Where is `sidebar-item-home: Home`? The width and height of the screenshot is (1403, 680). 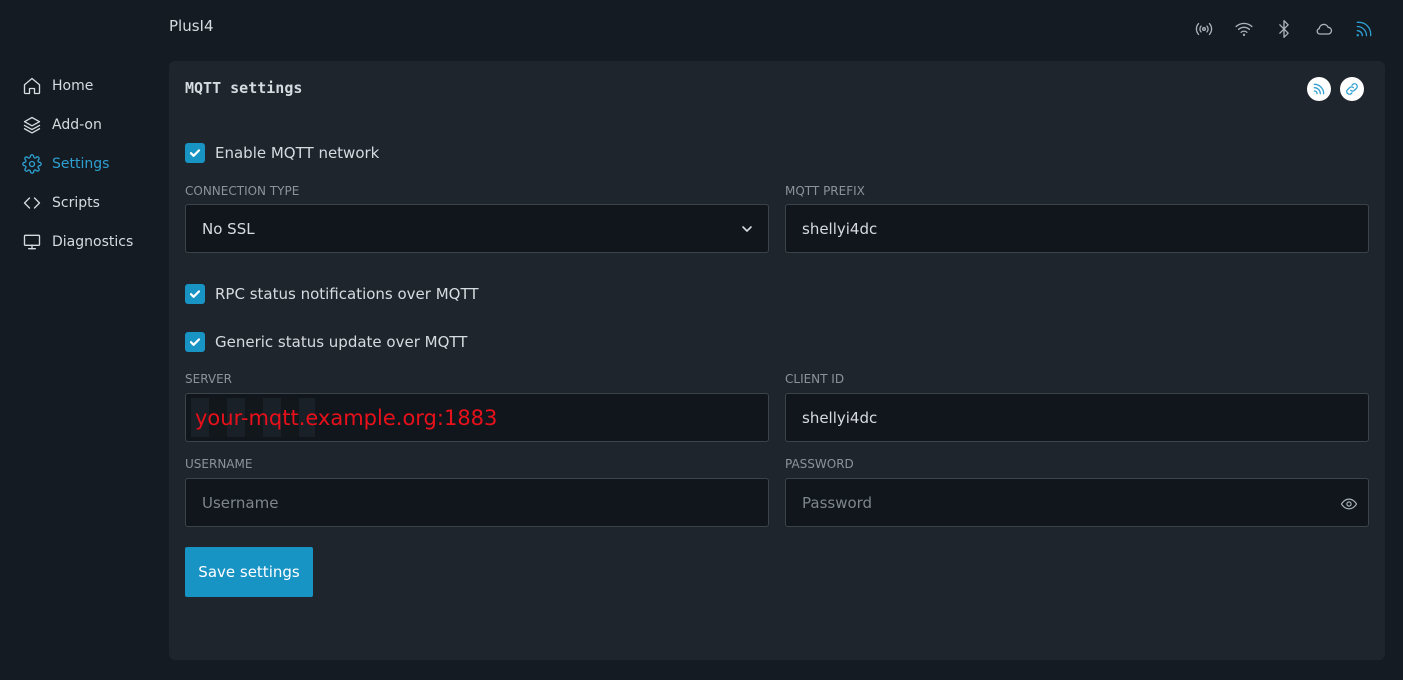 sidebar-item-home: Home is located at coordinates (92, 85).